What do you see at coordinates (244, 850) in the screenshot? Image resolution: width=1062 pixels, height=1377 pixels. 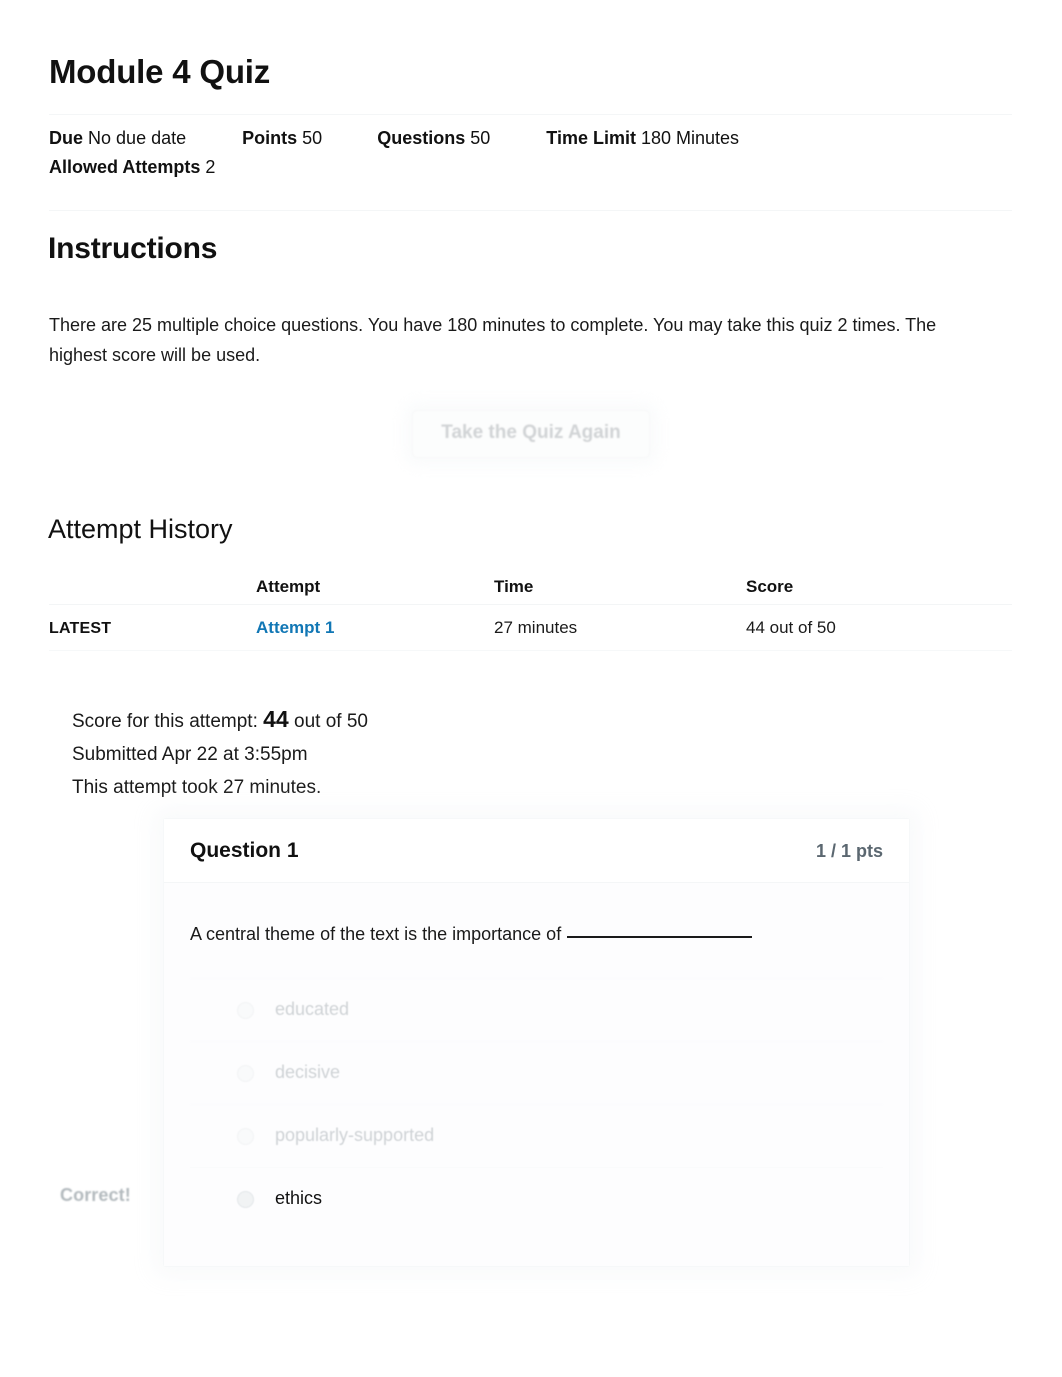 I see `question-name: Question 1` at bounding box center [244, 850].